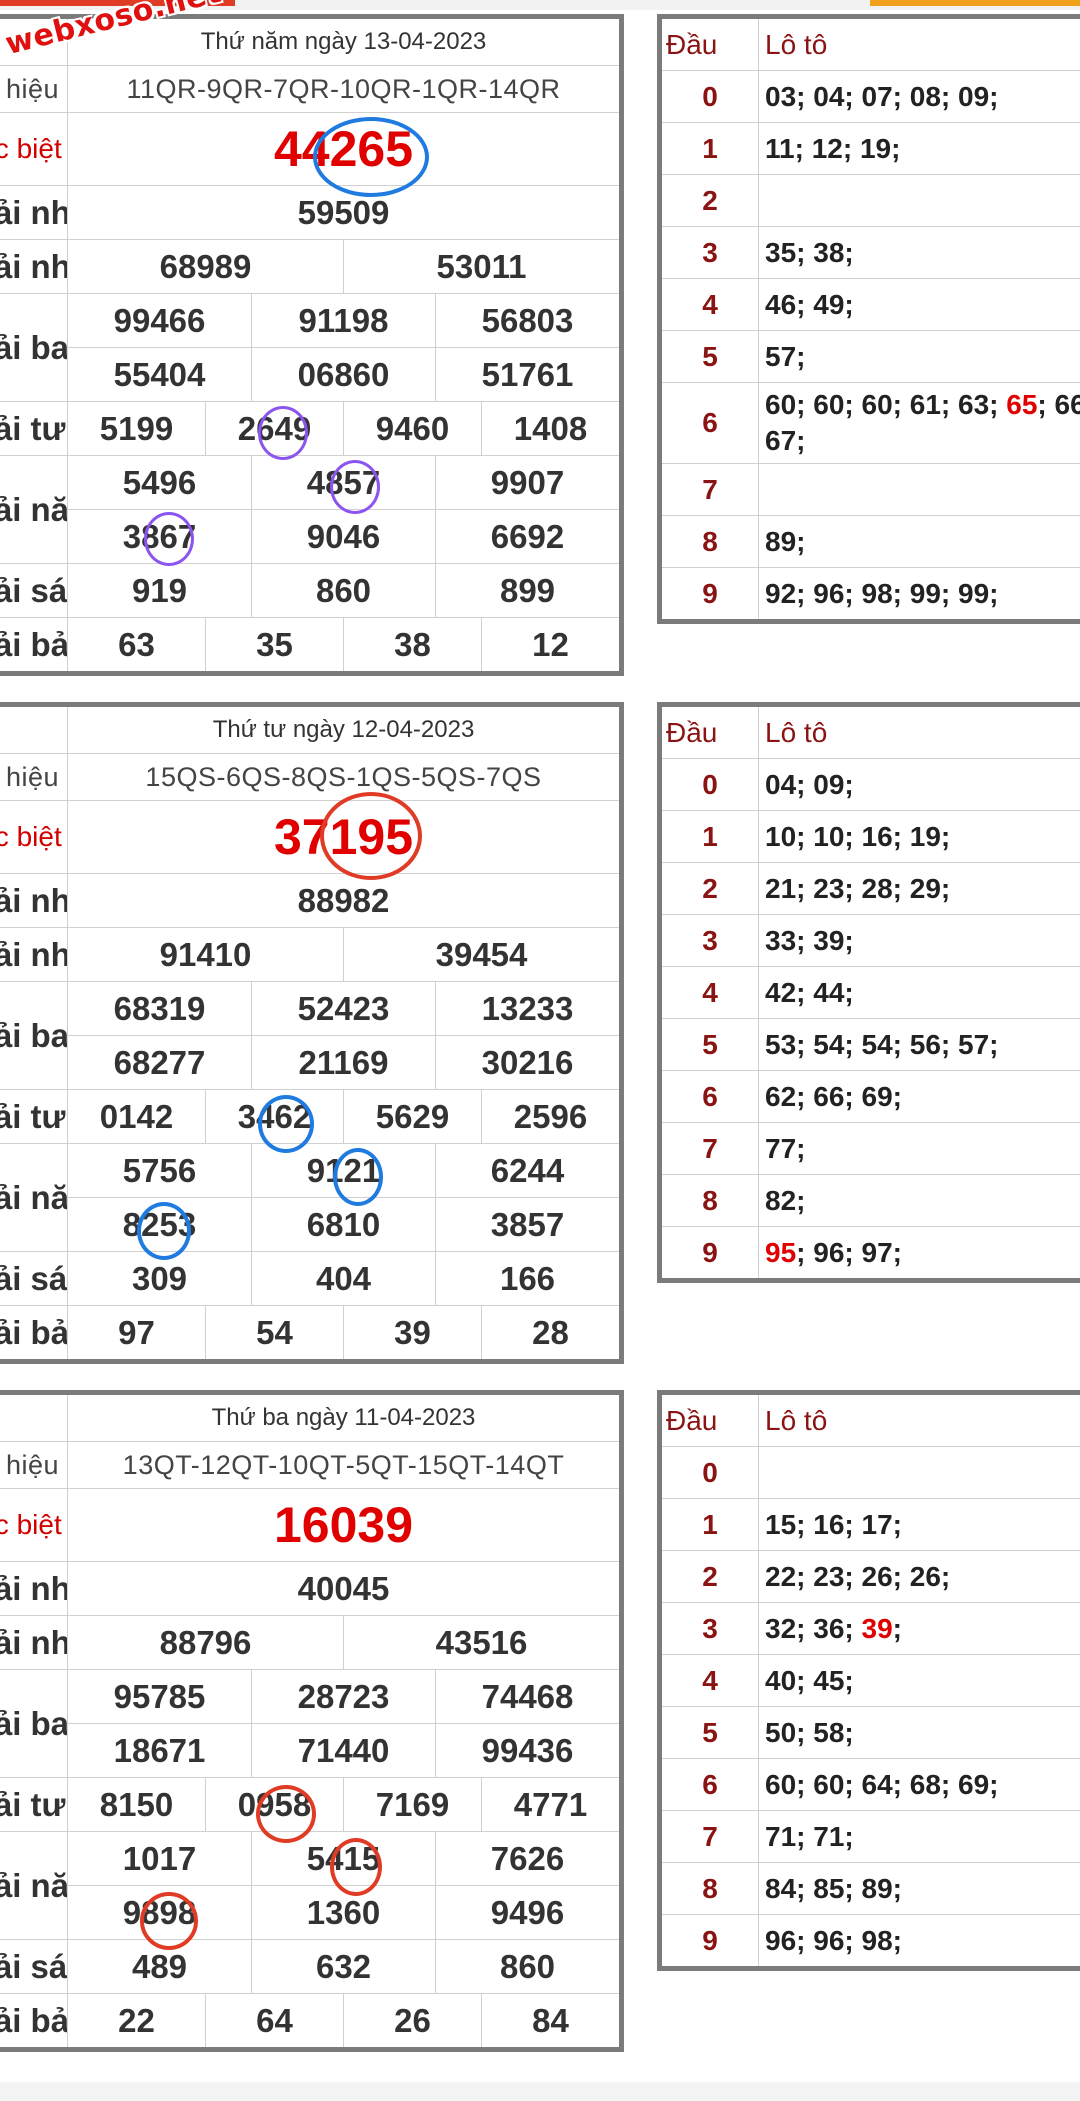  I want to click on prize-2-value: 88796, so click(205, 1642).